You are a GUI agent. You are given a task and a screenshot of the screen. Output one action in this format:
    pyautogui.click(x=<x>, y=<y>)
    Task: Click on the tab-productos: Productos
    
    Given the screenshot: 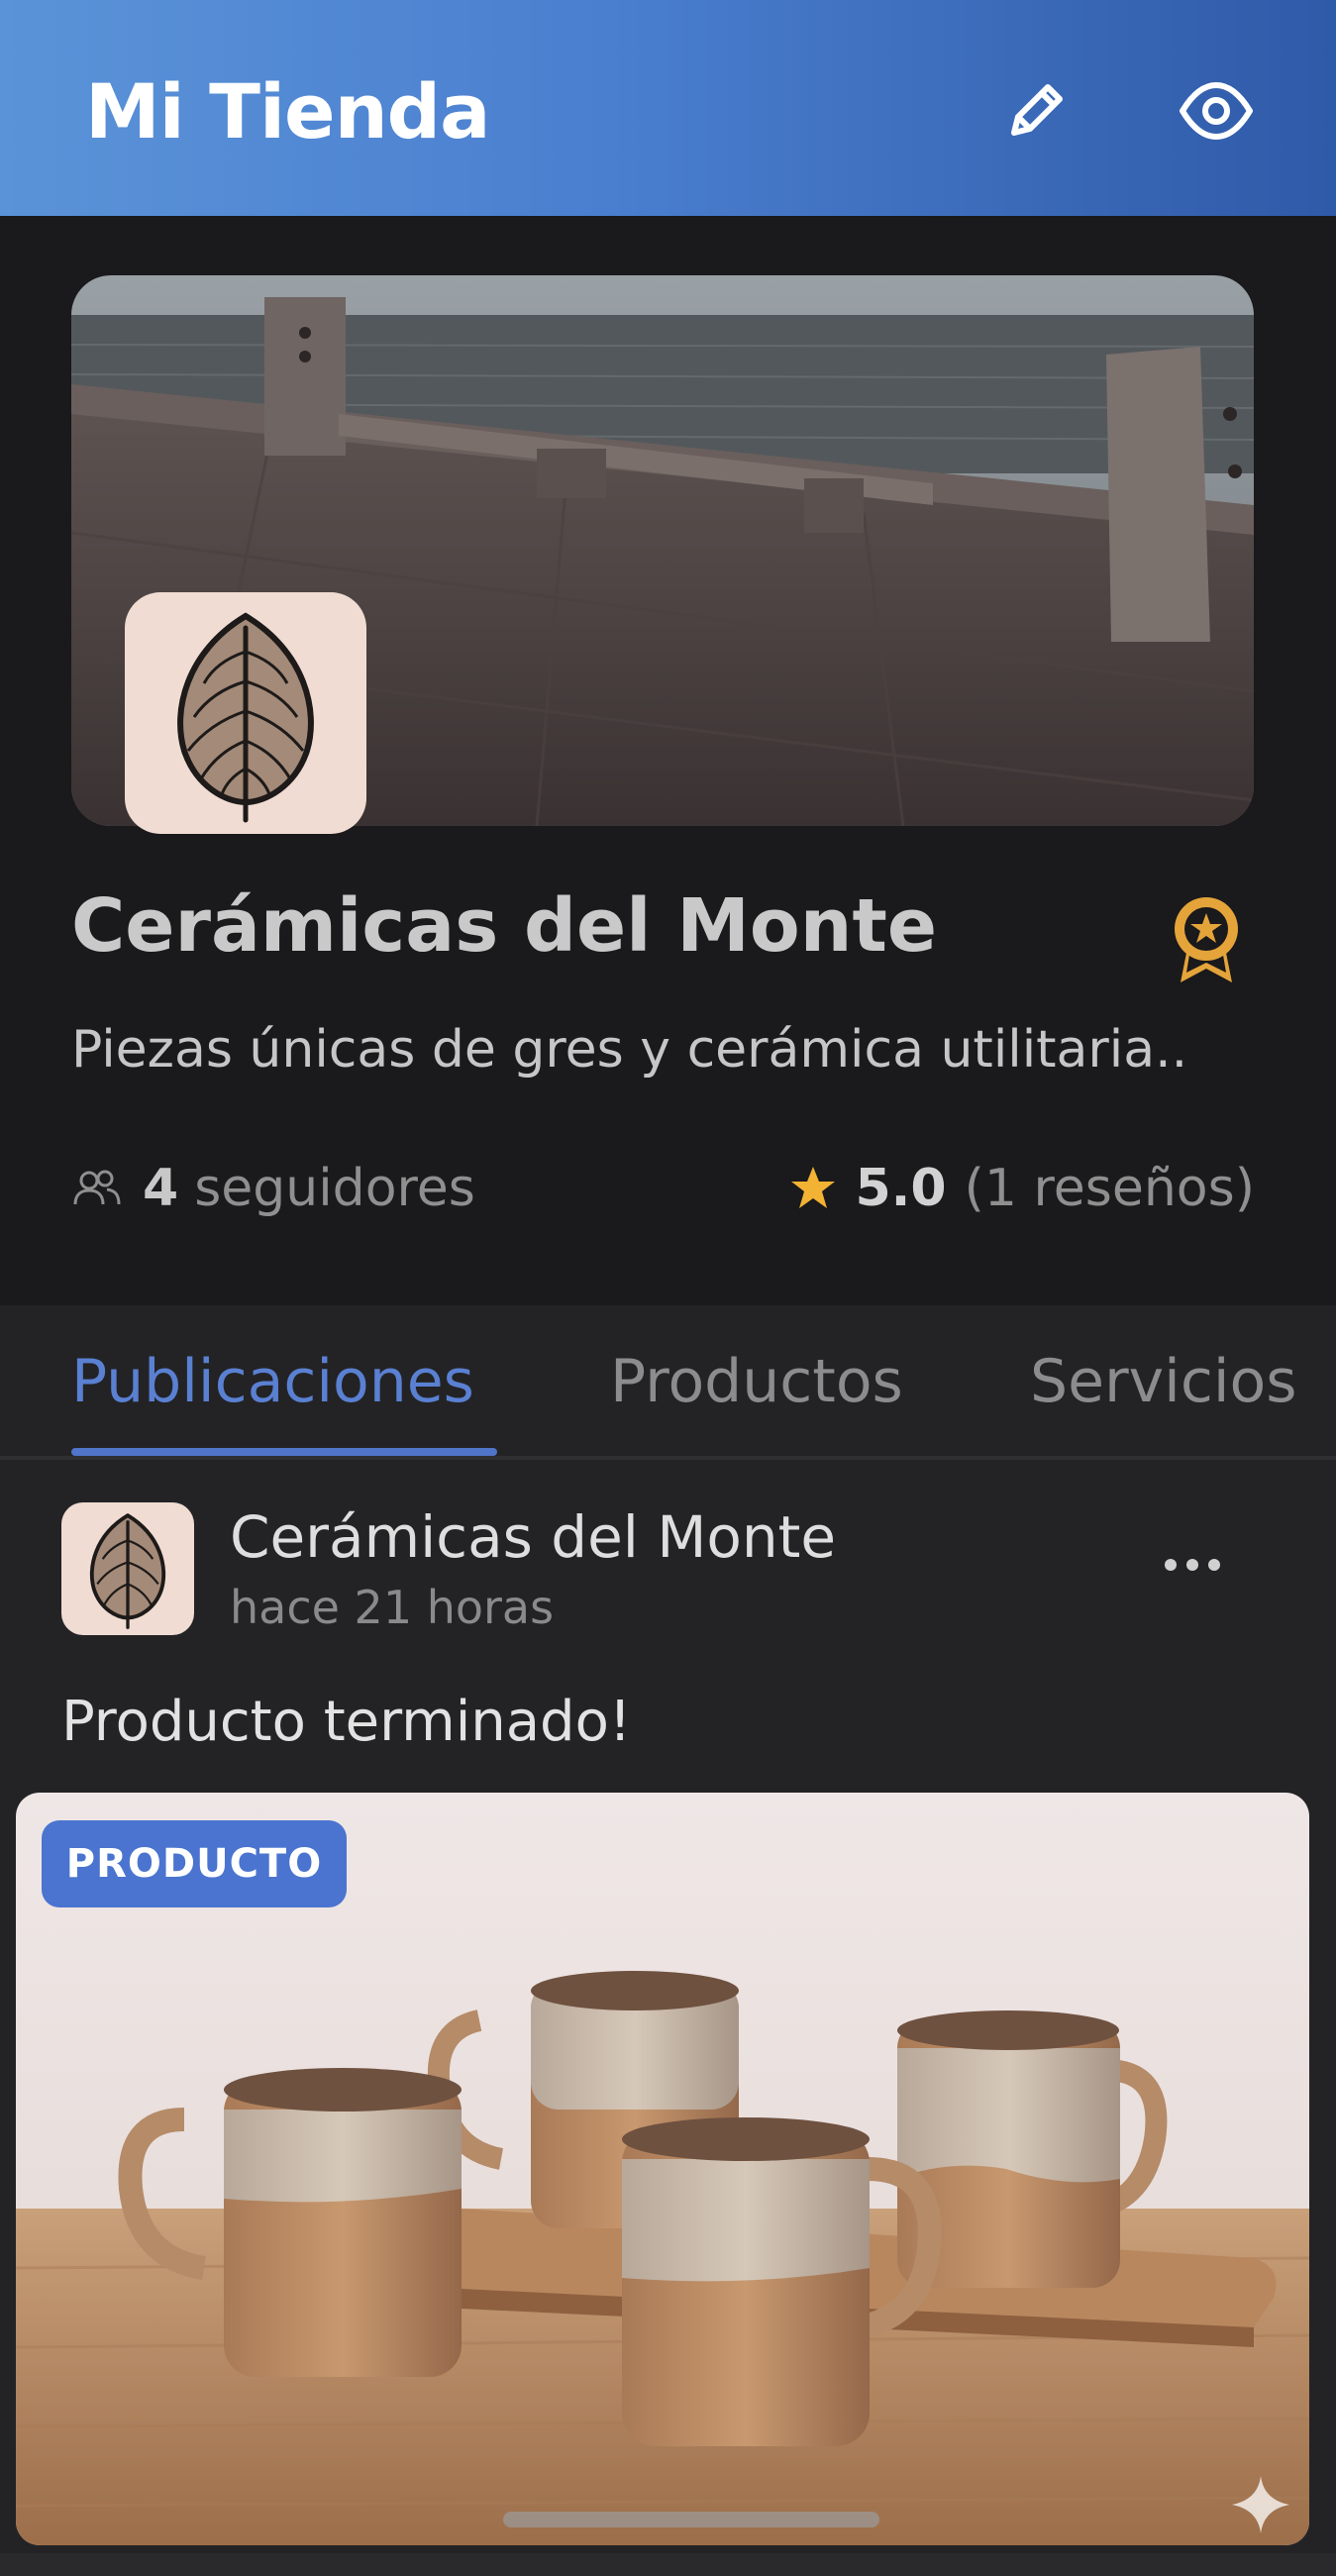 What is the action you would take?
    pyautogui.click(x=756, y=1381)
    